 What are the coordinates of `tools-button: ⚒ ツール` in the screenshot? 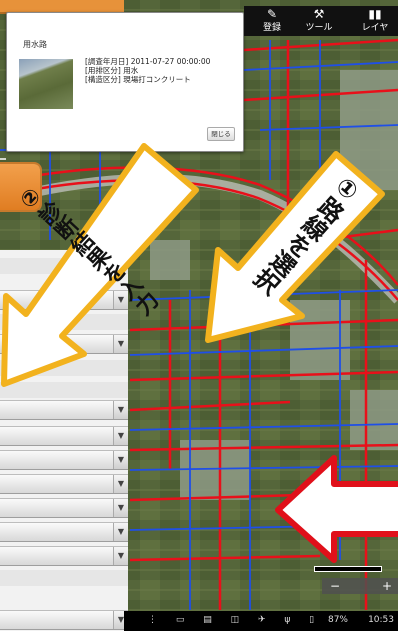 It's located at (319, 21).